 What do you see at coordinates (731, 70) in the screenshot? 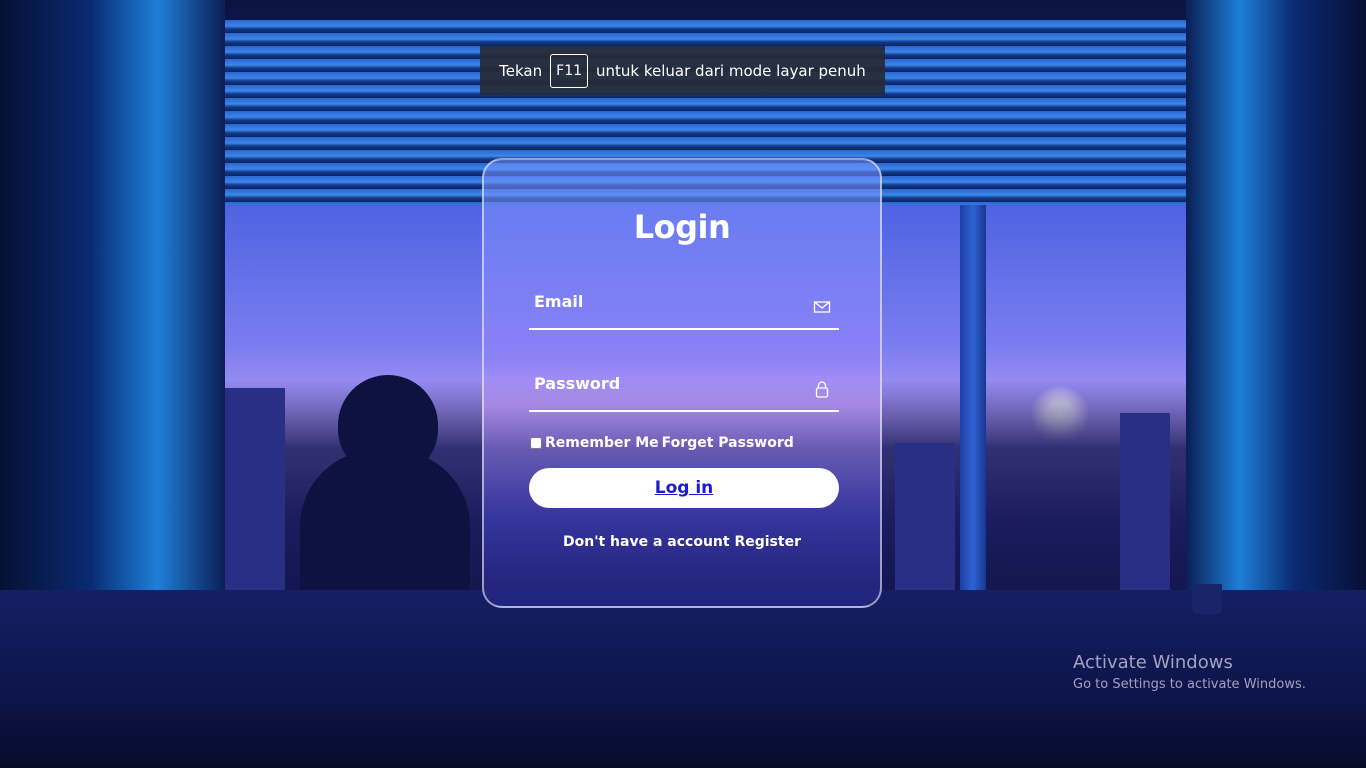
I see `fullscreen-notice-suffix: untuk keluar dari mode layar penuh` at bounding box center [731, 70].